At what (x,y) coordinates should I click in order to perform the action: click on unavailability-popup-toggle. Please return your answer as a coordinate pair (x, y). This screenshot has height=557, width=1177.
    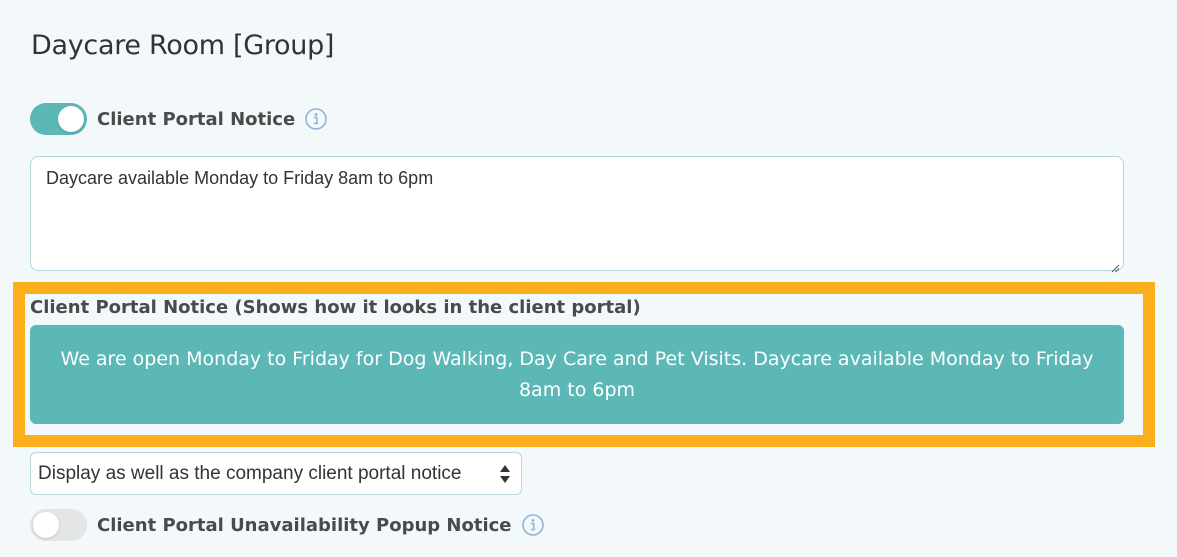
    Looking at the image, I should click on (58, 525).